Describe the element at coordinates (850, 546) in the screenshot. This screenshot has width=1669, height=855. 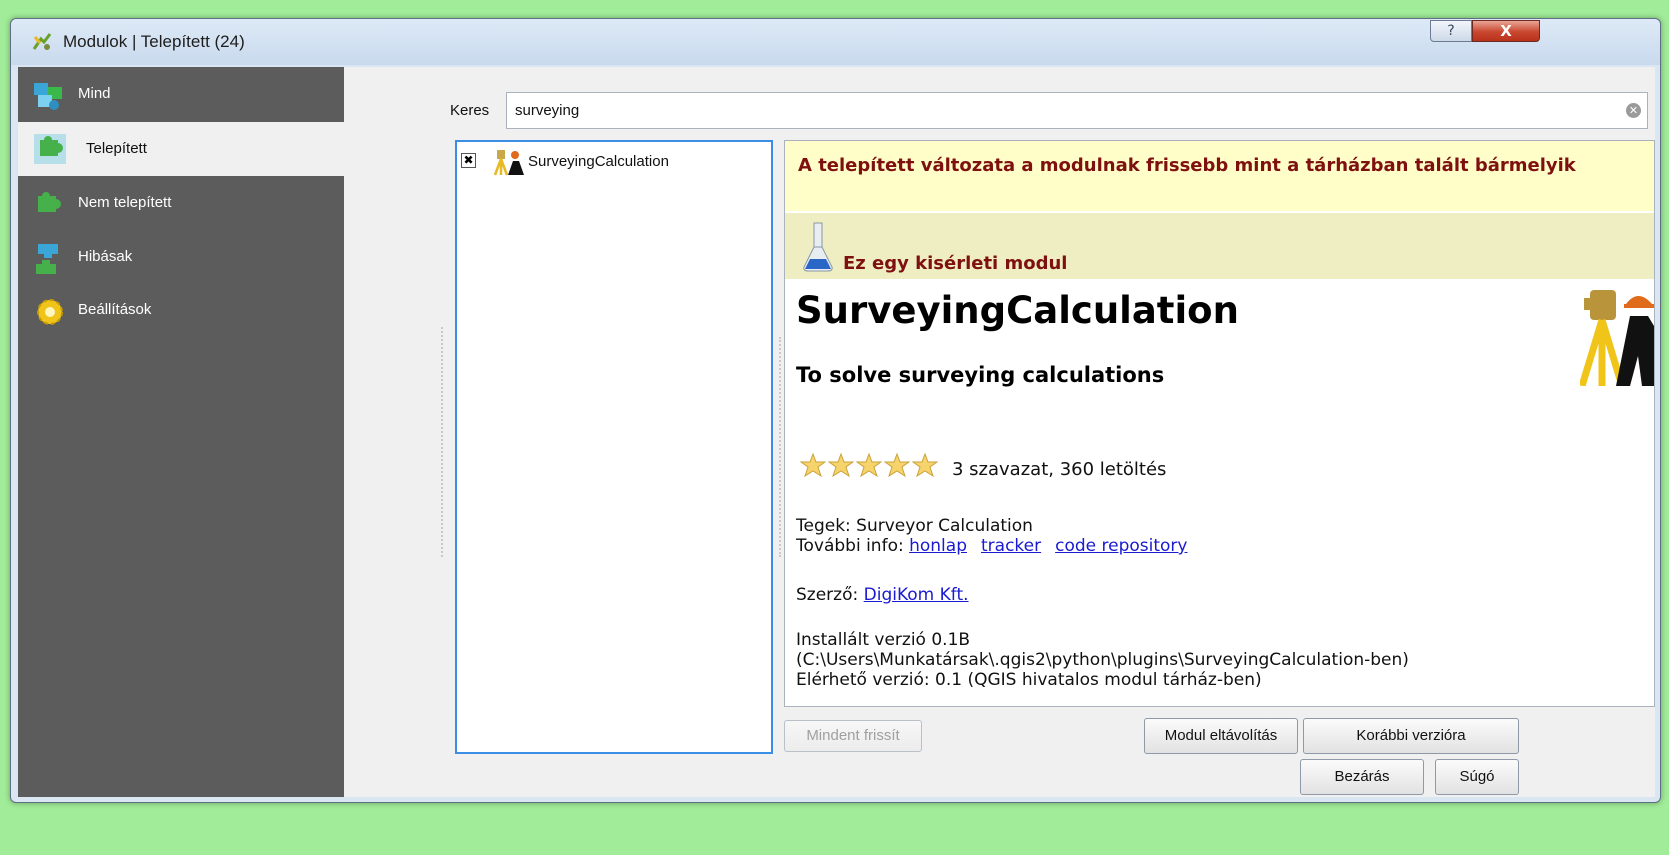
I see `more-info-label: További info:` at that location.